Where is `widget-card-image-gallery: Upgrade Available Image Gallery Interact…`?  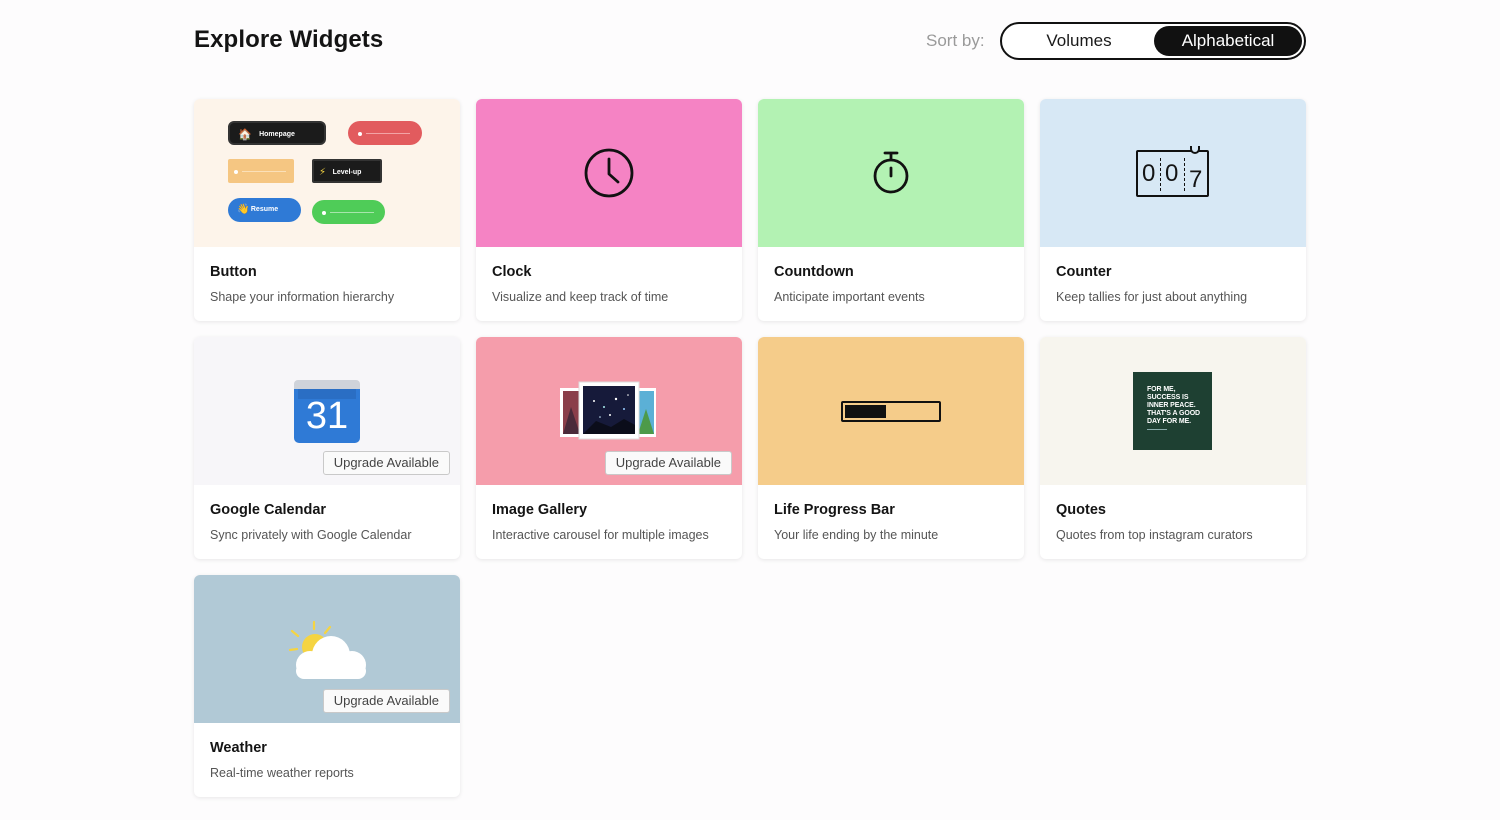
widget-card-image-gallery: Upgrade Available Image Gallery Interact… is located at coordinates (609, 448).